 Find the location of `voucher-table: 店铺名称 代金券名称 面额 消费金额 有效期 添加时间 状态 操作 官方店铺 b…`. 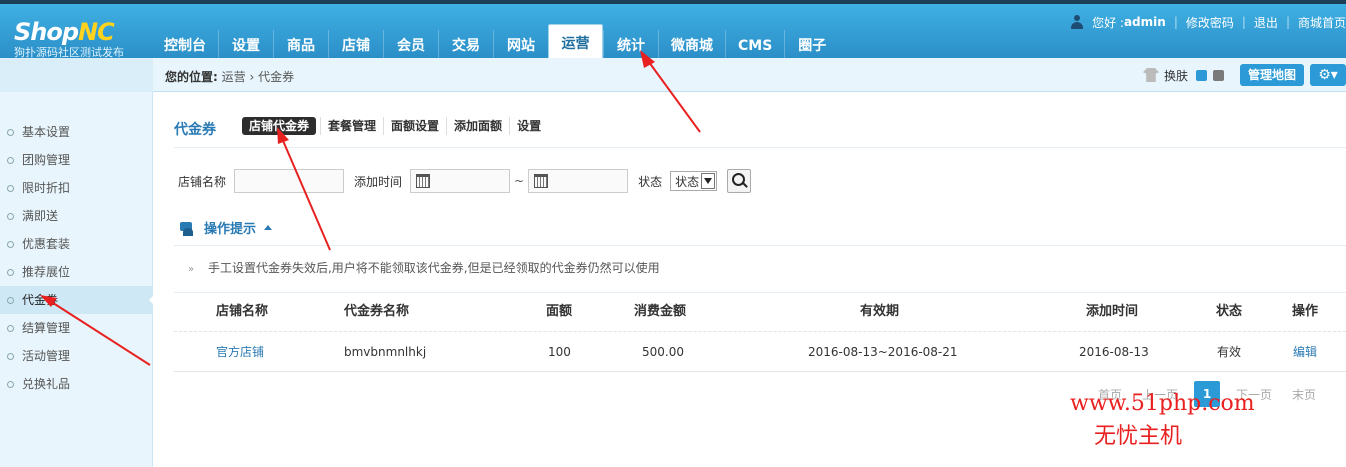

voucher-table: 店铺名称 代金券名称 面额 消费金额 有效期 添加时间 状态 操作 官方店铺 b… is located at coordinates (760, 332).